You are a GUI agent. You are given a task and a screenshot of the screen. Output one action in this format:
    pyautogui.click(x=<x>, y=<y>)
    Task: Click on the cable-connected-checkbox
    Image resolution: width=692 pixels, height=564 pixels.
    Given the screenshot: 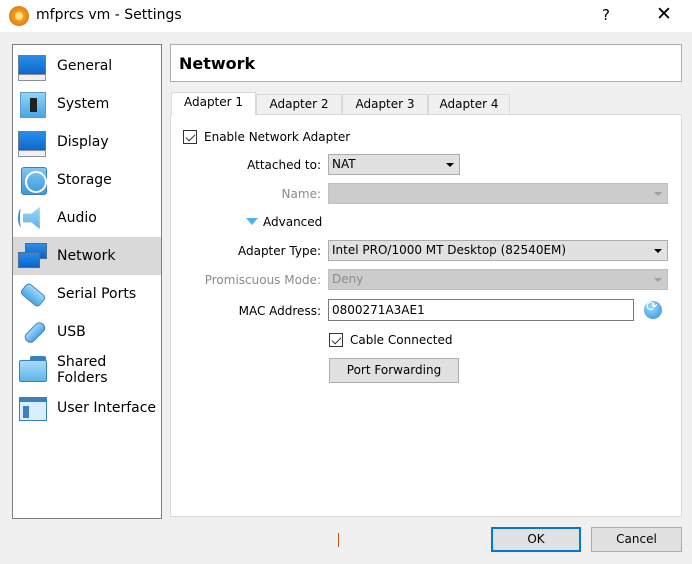 What is the action you would take?
    pyautogui.click(x=336, y=340)
    